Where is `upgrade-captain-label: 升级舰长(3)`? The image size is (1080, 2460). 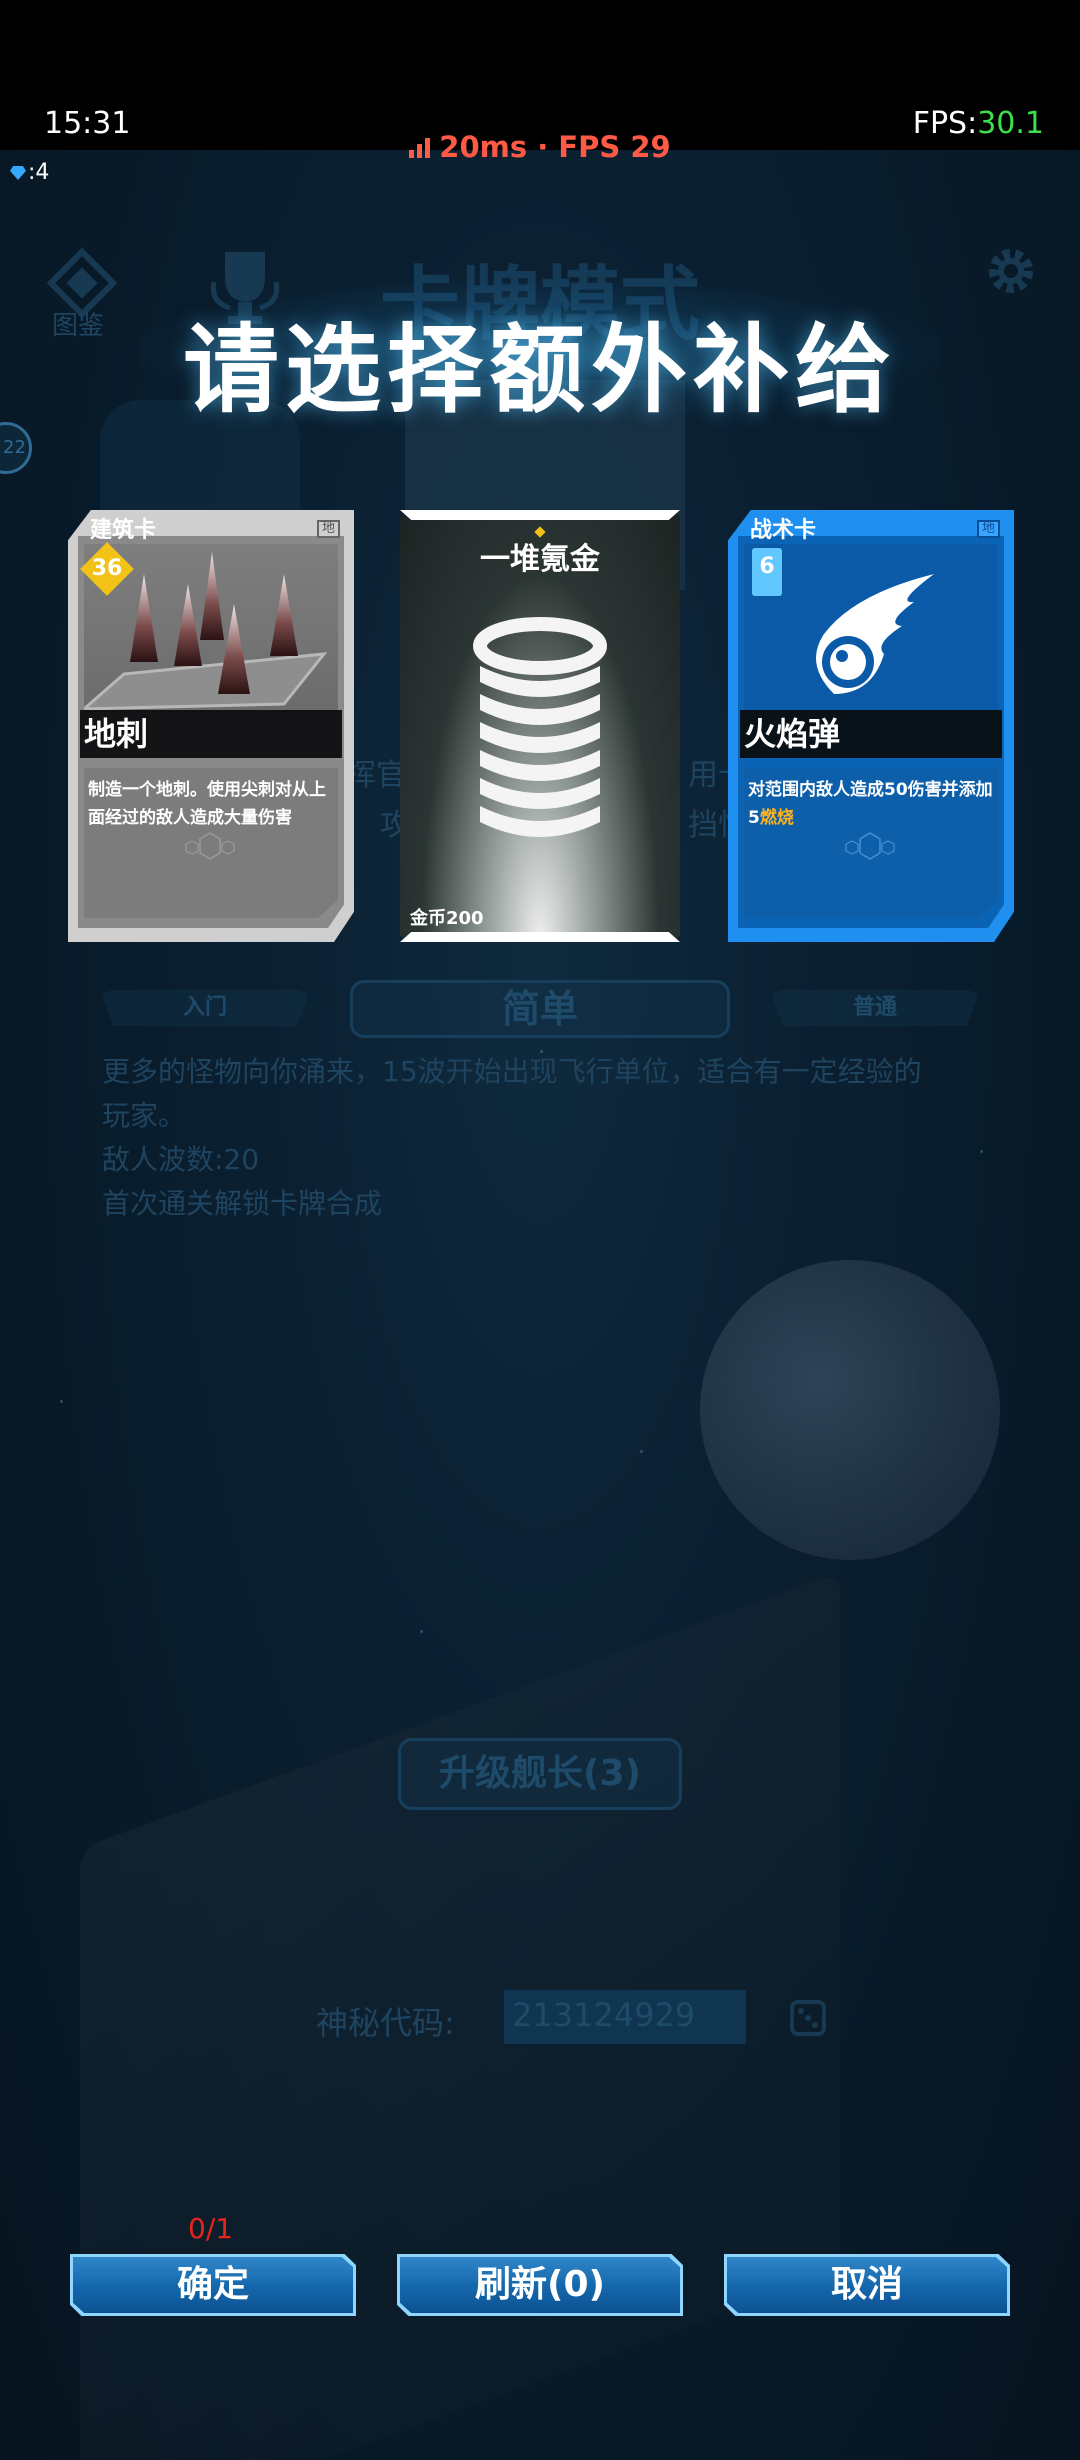
upgrade-captain-label: 升级舰长(3) is located at coordinates (540, 1773).